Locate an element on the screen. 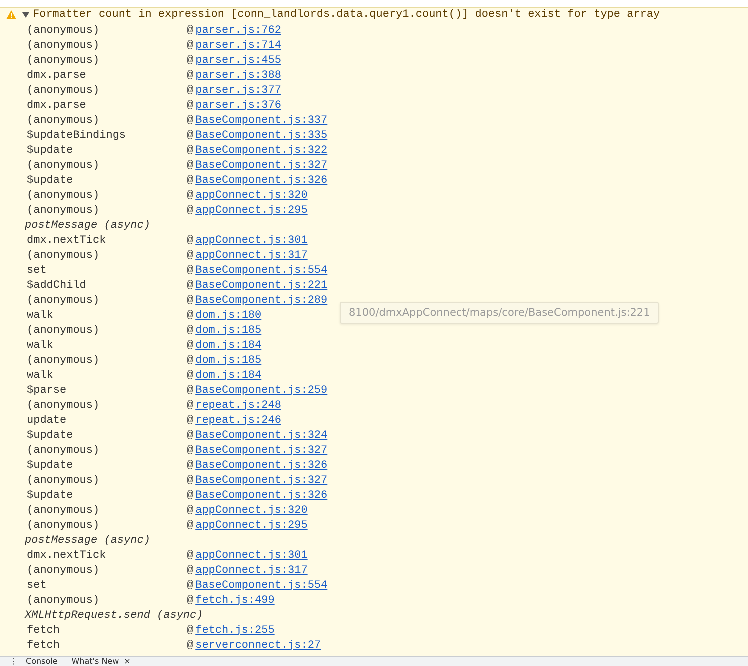 The image size is (748, 666). source-link: BaseComponent.js:221 is located at coordinates (262, 286).